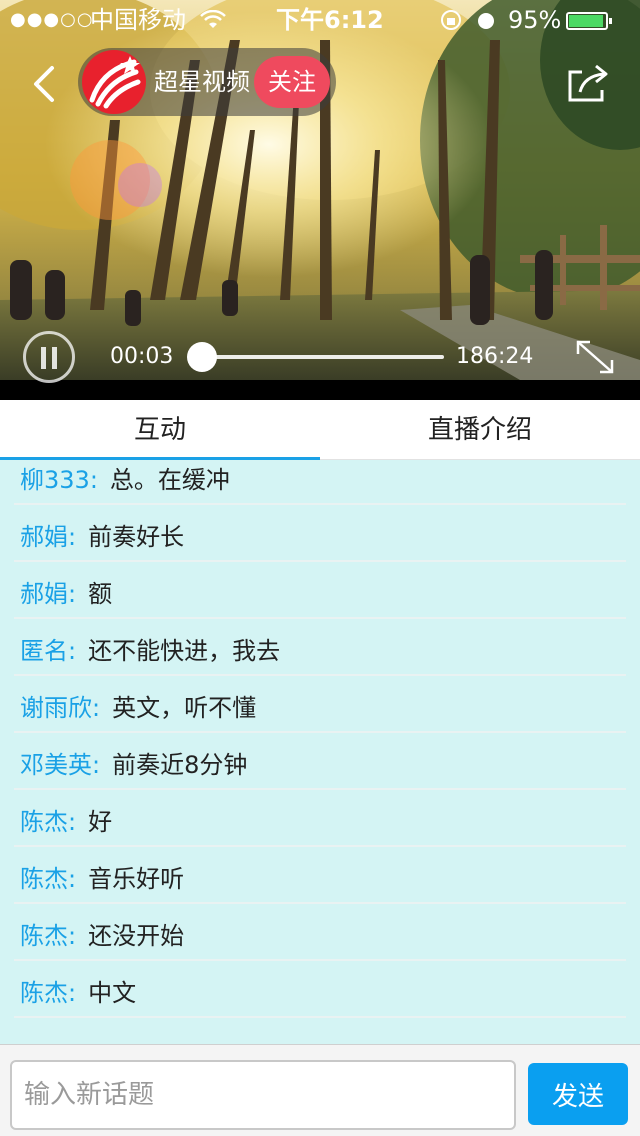 Image resolution: width=640 pixels, height=1136 pixels. What do you see at coordinates (56, 765) in the screenshot?
I see `chat-author: 邓美英` at bounding box center [56, 765].